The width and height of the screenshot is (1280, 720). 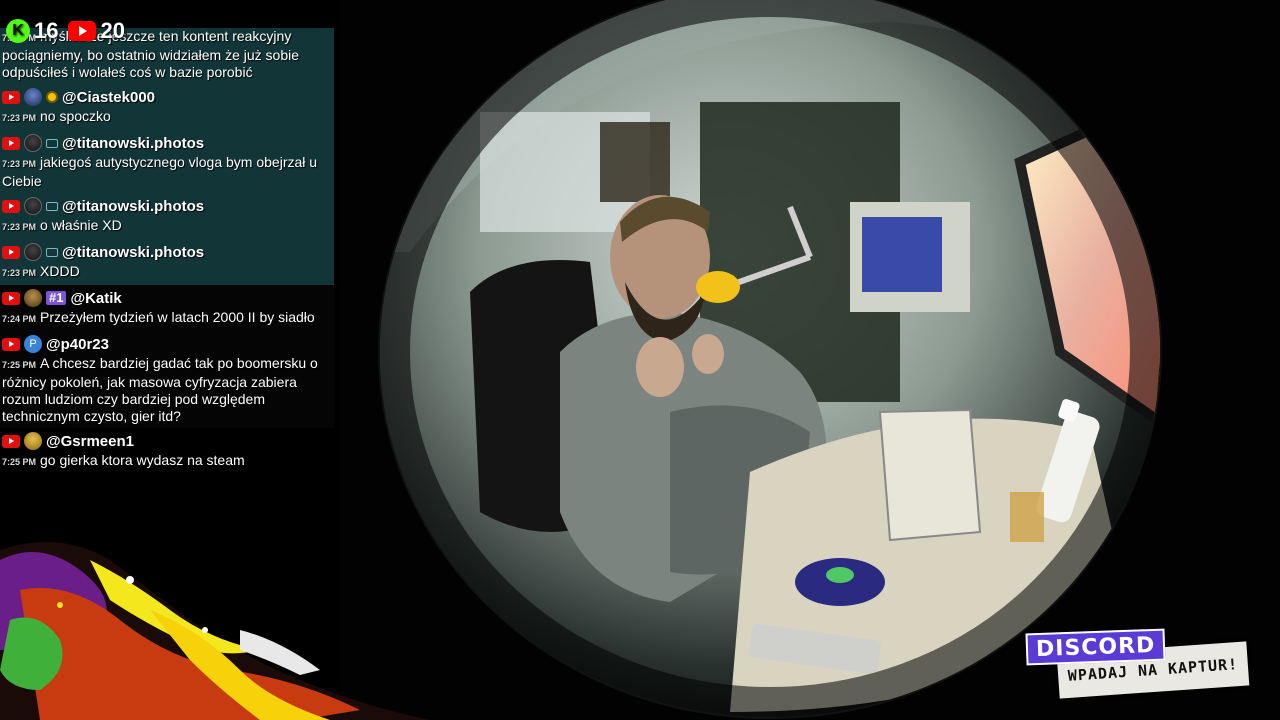 I want to click on chat-username: @Ciastek000, so click(x=109, y=97).